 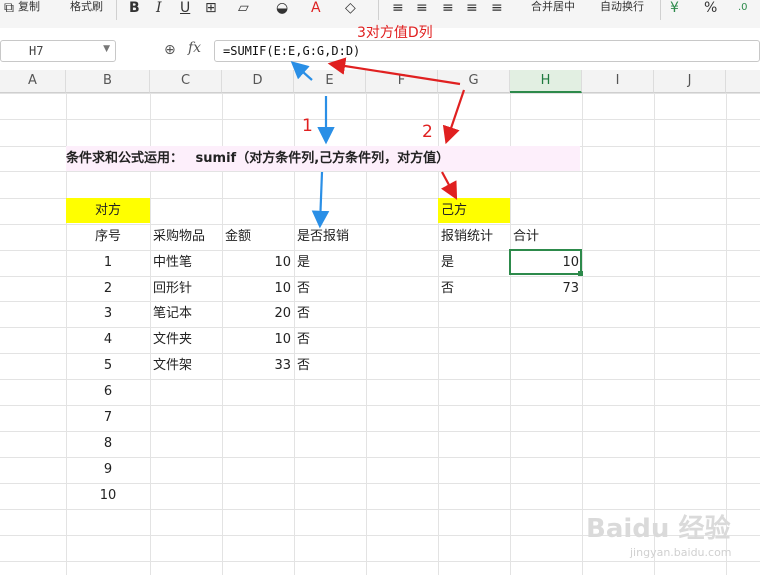 What do you see at coordinates (472, 8) in the screenshot?
I see `justify-icon: ≡` at bounding box center [472, 8].